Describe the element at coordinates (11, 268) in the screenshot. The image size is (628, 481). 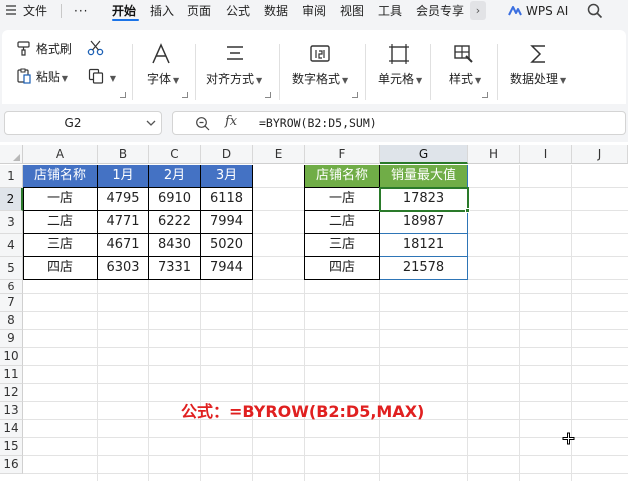
I see `row-header-5: 5` at that location.